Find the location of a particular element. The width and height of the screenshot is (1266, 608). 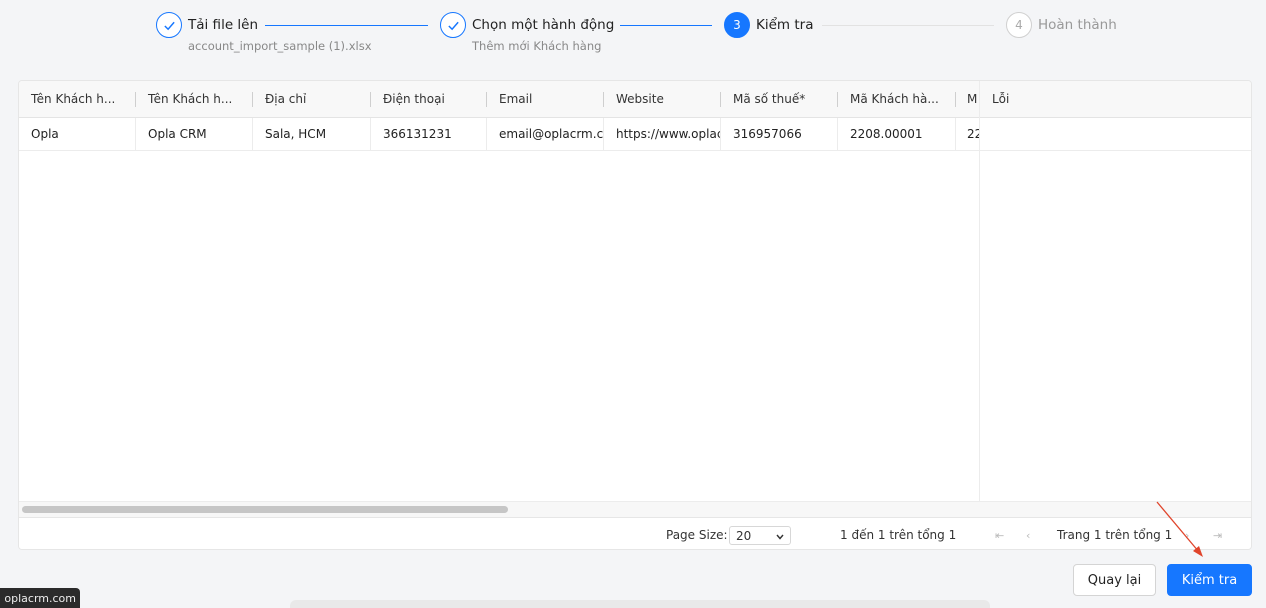

row-range-text: 1 đến 1 trên tổng 1 is located at coordinates (898, 535).